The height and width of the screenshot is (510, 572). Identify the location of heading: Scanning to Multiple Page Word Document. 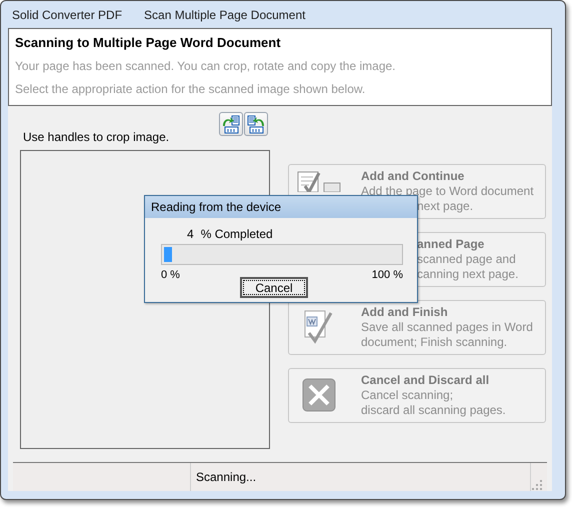
(148, 42).